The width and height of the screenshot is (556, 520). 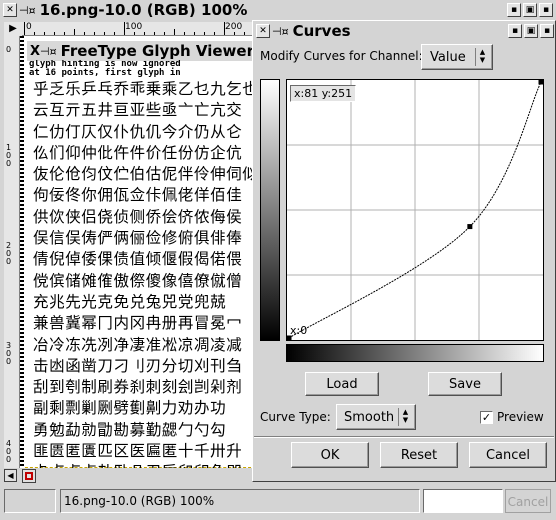 What do you see at coordinates (138, 110) in the screenshot?
I see `glyph-row: 云互亓五井亘亚些亟亠亡亢交` at bounding box center [138, 110].